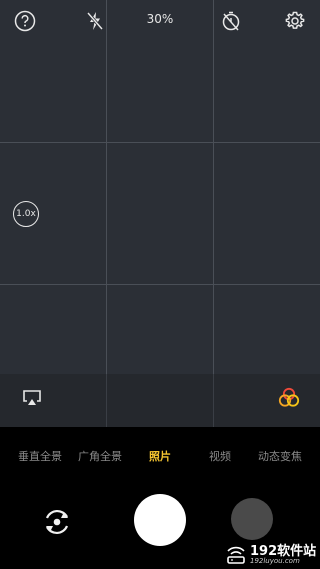 Image resolution: width=320 pixels, height=569 pixels. What do you see at coordinates (32, 398) in the screenshot?
I see `screen-mirror-icon` at bounding box center [32, 398].